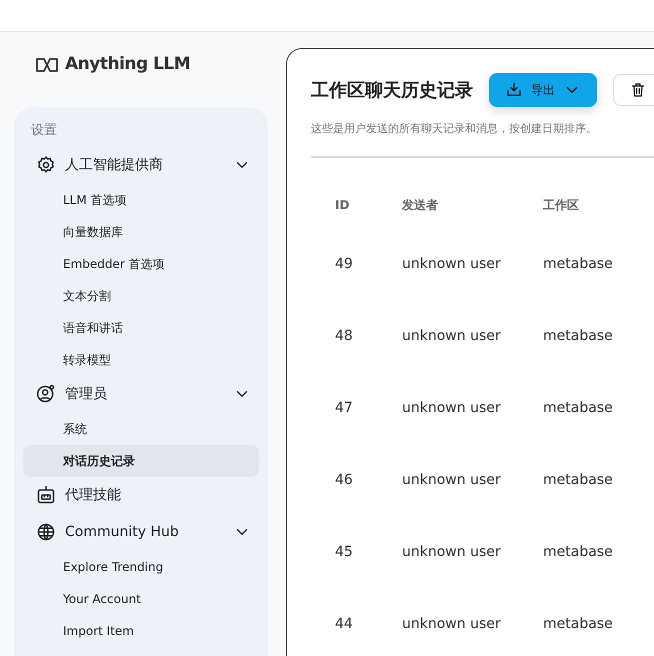 The height and width of the screenshot is (656, 654). What do you see at coordinates (141, 328) in the screenshot?
I see `submenu-item: 语音和讲话` at bounding box center [141, 328].